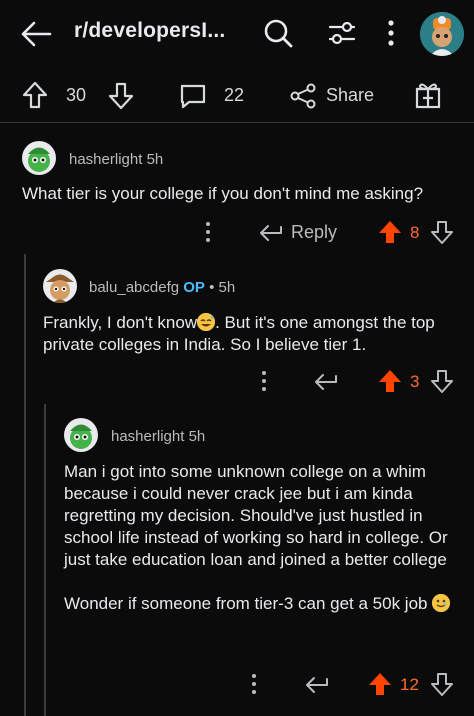 This screenshot has height=716, width=474. What do you see at coordinates (428, 95) in the screenshot?
I see `award-icon` at bounding box center [428, 95].